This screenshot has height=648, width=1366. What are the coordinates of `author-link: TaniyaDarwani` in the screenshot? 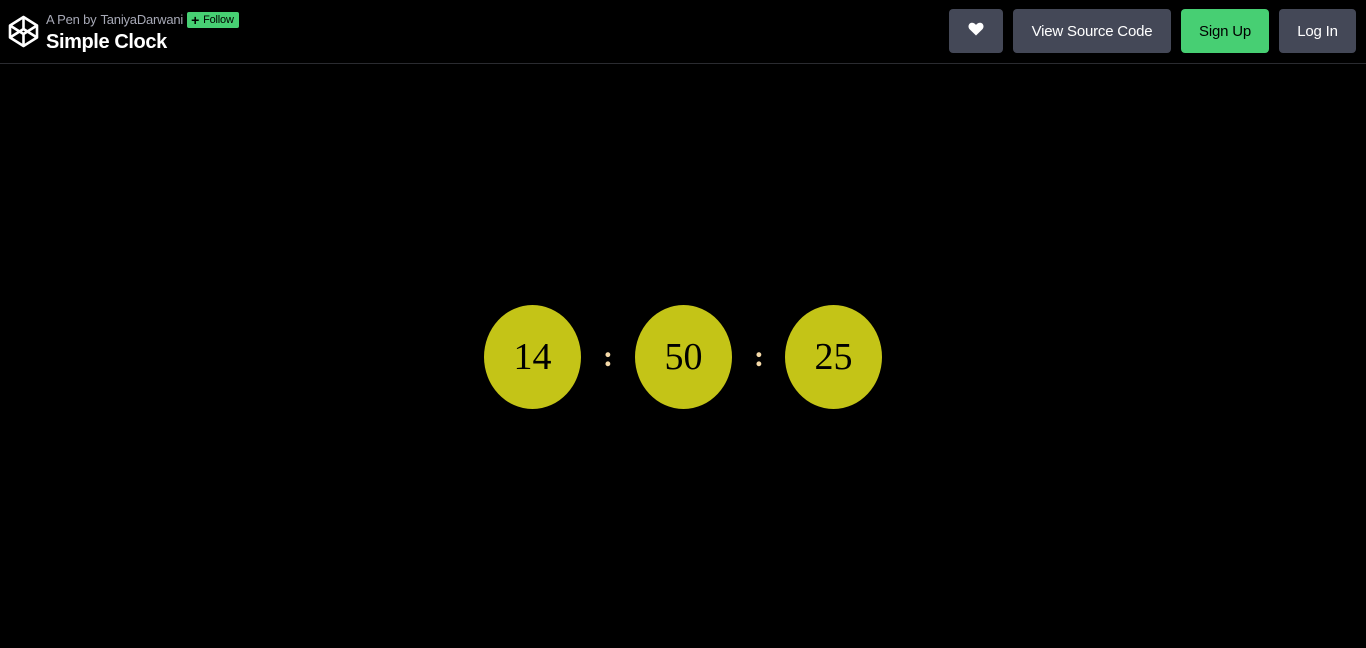 It's located at (141, 19).